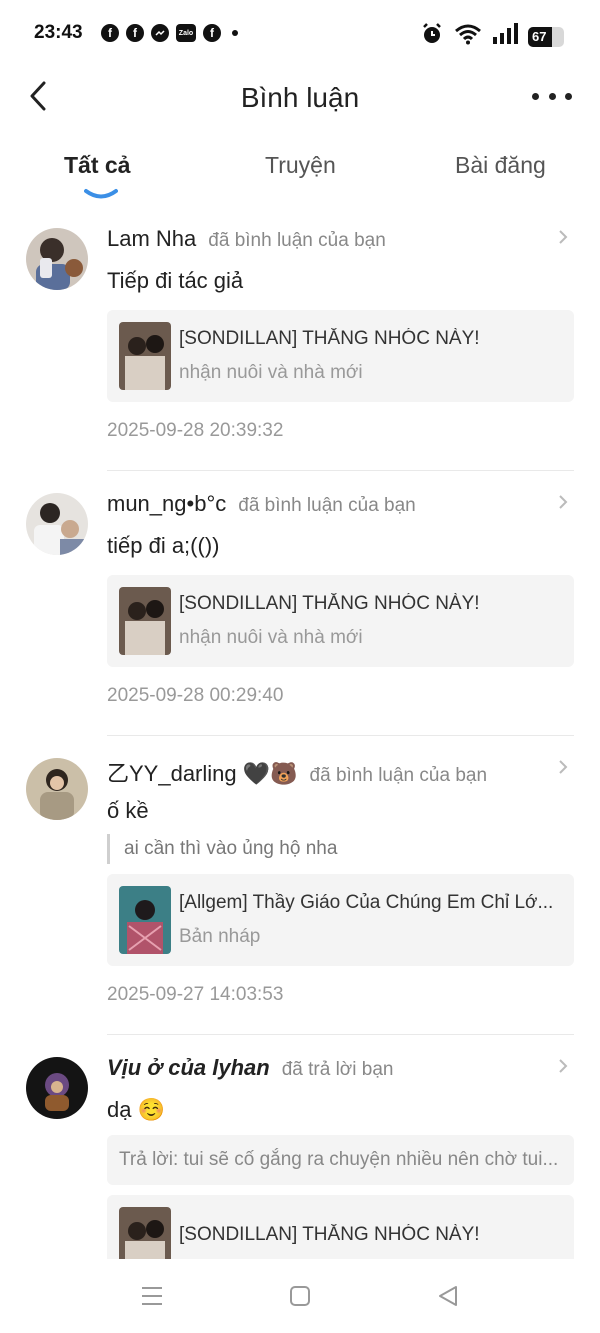  Describe the element at coordinates (136, 1109) in the screenshot. I see `comment-text: dạ ☺️` at that location.